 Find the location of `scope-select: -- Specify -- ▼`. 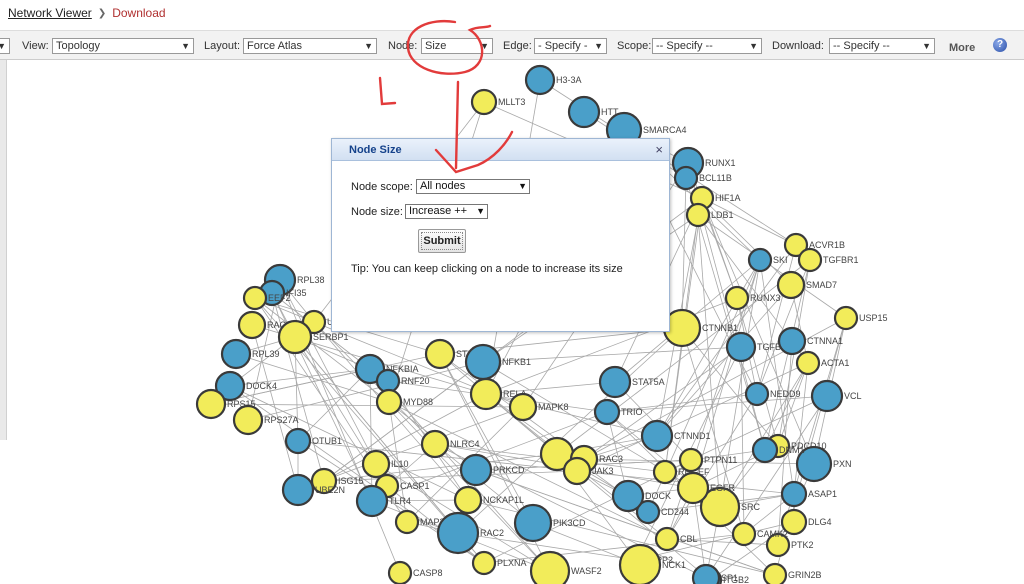

scope-select: -- Specify -- ▼ is located at coordinates (707, 46).